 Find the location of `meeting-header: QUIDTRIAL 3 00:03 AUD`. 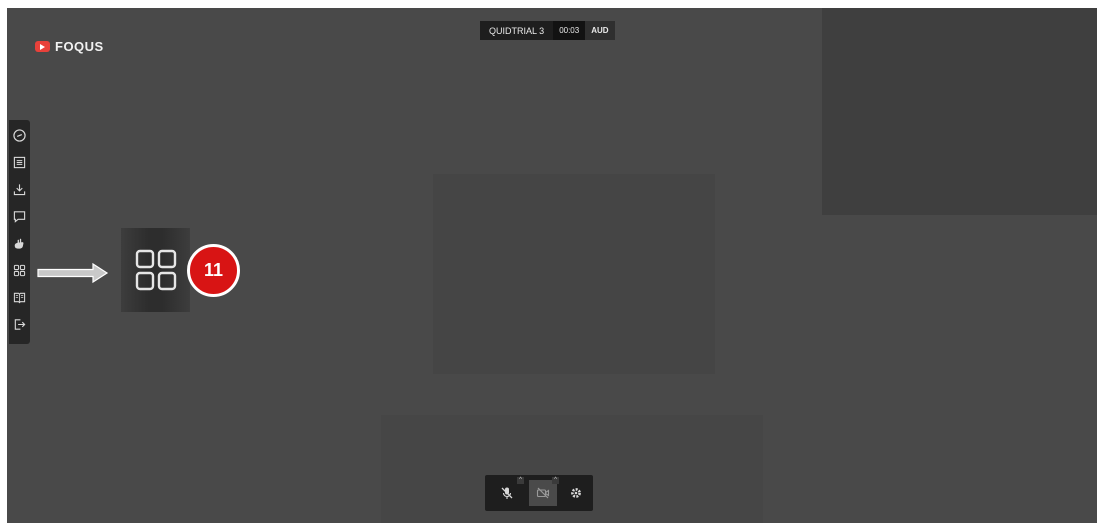

meeting-header: QUIDTRIAL 3 00:03 AUD is located at coordinates (547, 30).